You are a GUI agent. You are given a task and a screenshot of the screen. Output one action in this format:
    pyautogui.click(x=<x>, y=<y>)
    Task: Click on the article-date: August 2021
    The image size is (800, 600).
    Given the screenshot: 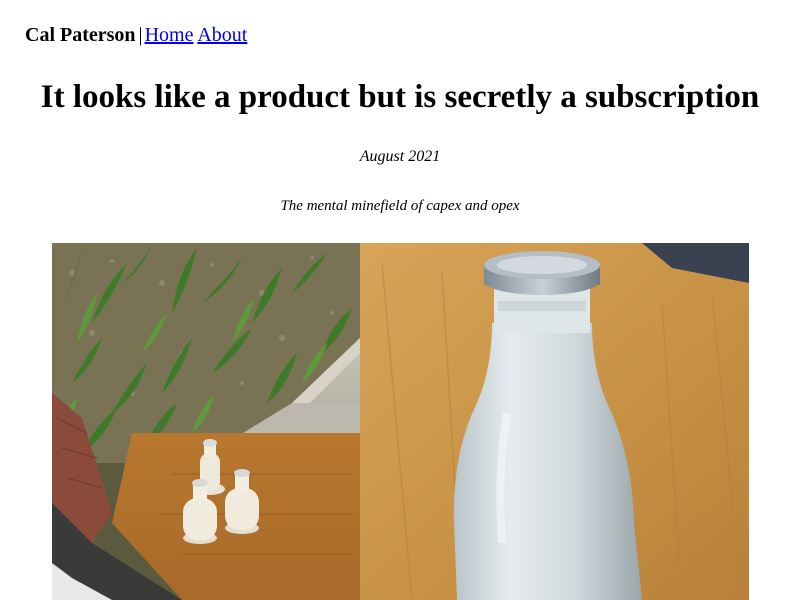 What is the action you would take?
    pyautogui.click(x=400, y=156)
    